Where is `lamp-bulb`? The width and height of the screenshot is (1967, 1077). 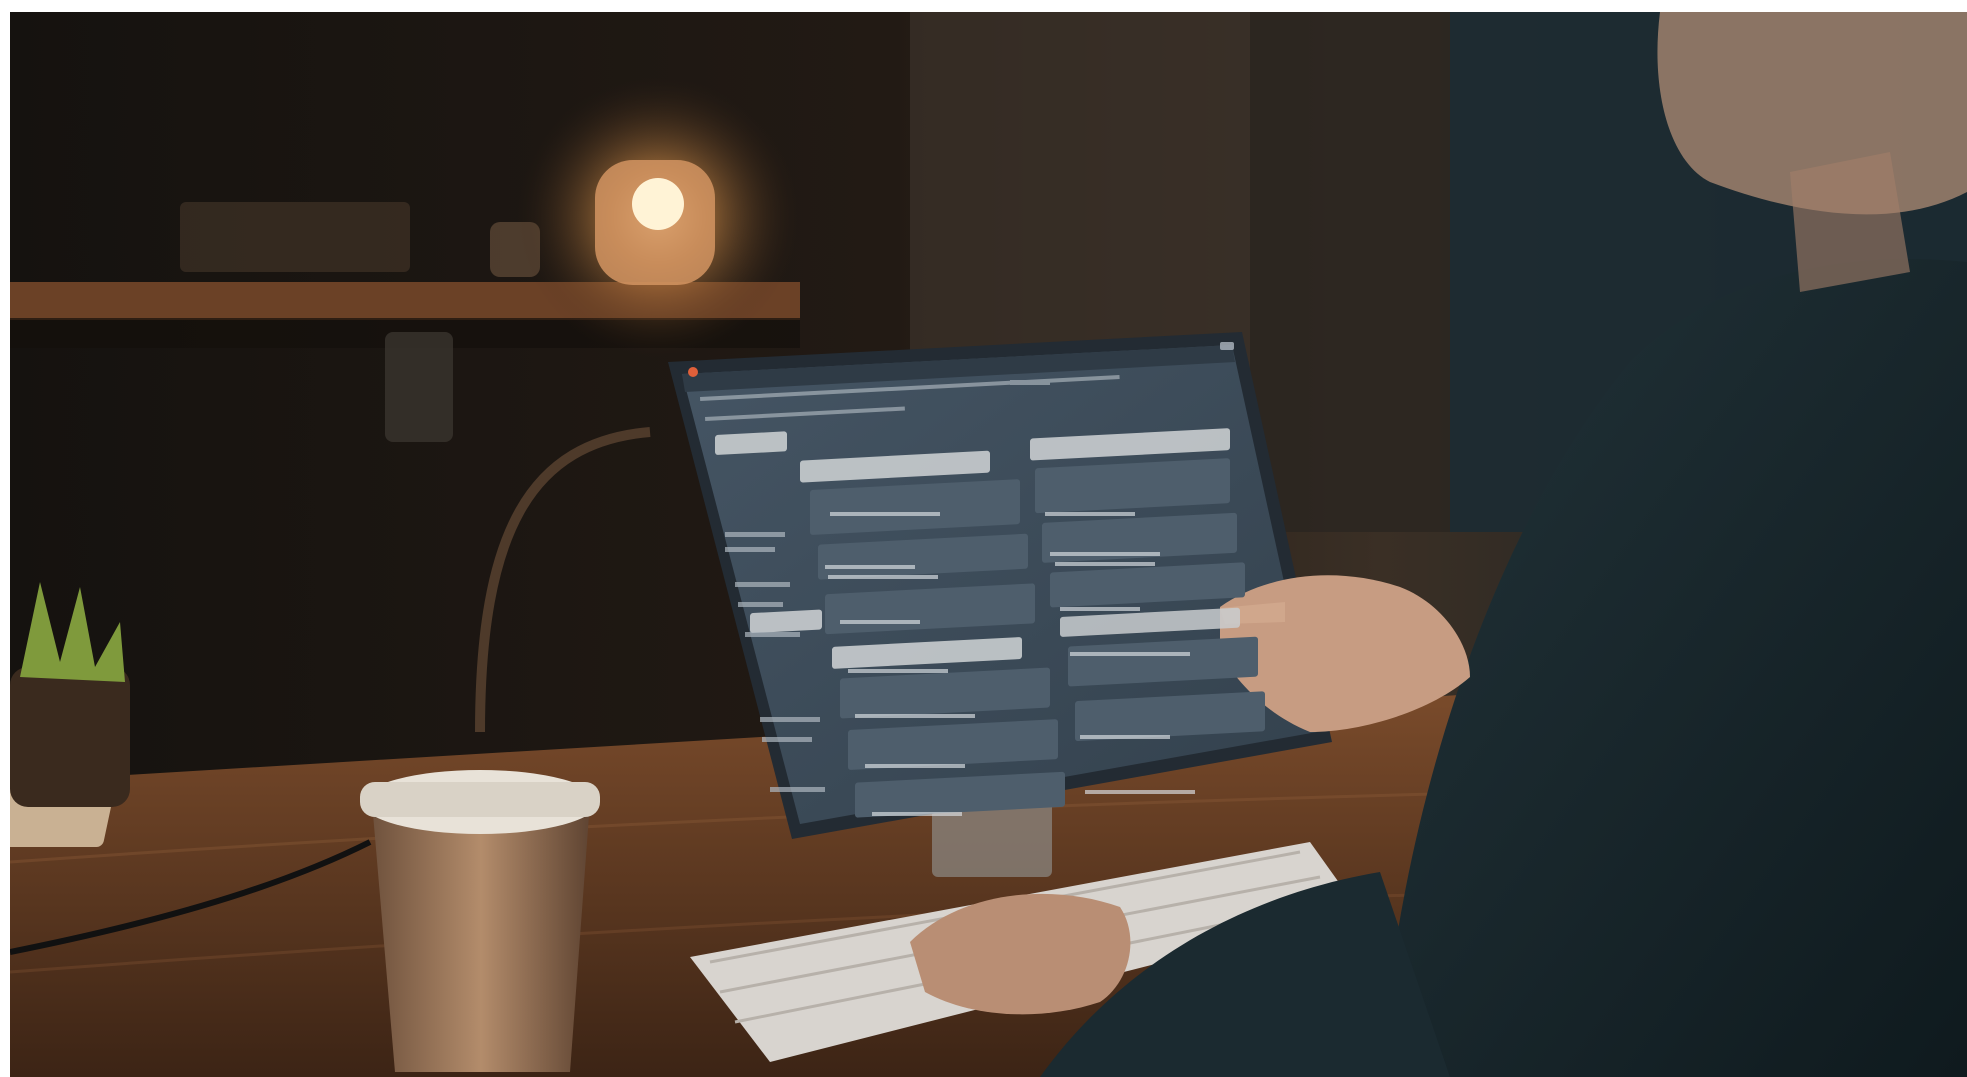 lamp-bulb is located at coordinates (658, 204).